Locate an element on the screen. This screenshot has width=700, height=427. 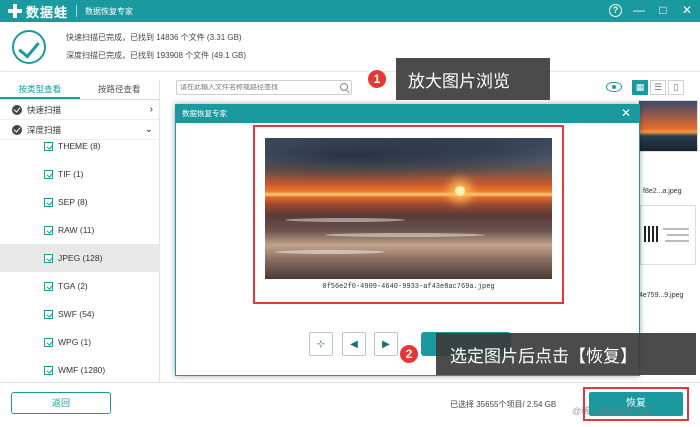
view-tabs: 按类型查看 按路径查看 is located at coordinates (79, 90).